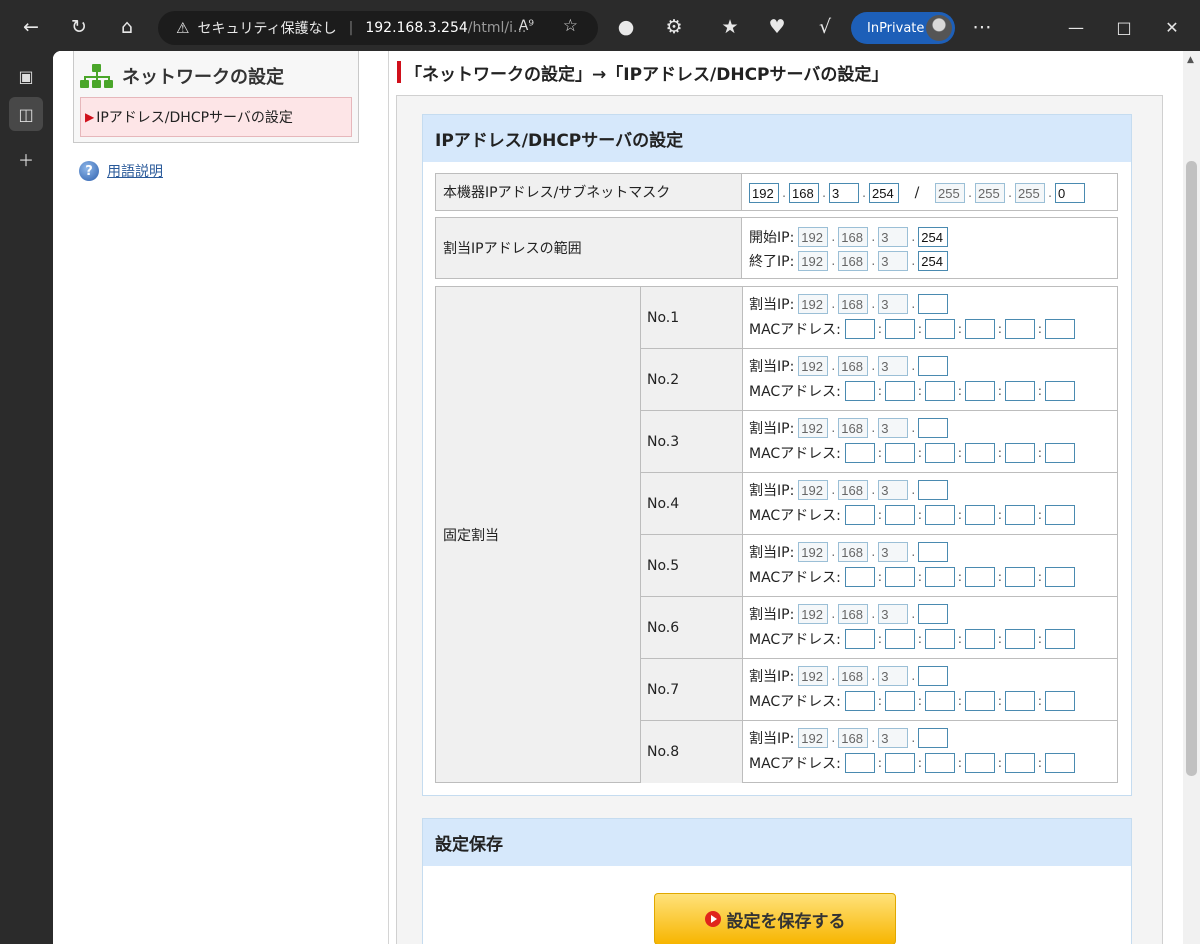 This screenshot has height=944, width=1200. What do you see at coordinates (1172, 27) in the screenshot?
I see `close-icon: ✕` at bounding box center [1172, 27].